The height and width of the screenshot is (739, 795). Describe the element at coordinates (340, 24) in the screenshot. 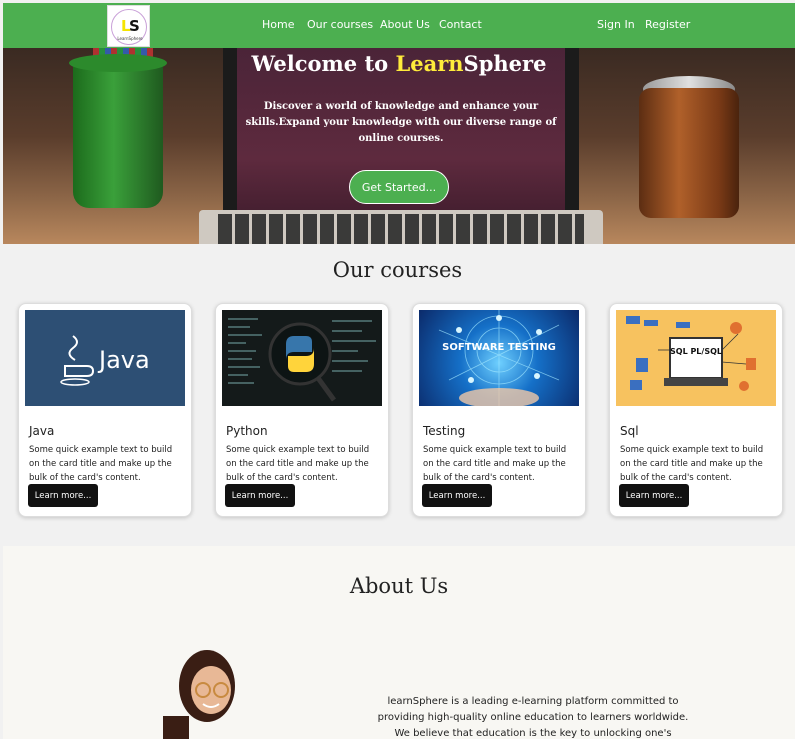

I see `nav-our-courses: Our courses` at that location.